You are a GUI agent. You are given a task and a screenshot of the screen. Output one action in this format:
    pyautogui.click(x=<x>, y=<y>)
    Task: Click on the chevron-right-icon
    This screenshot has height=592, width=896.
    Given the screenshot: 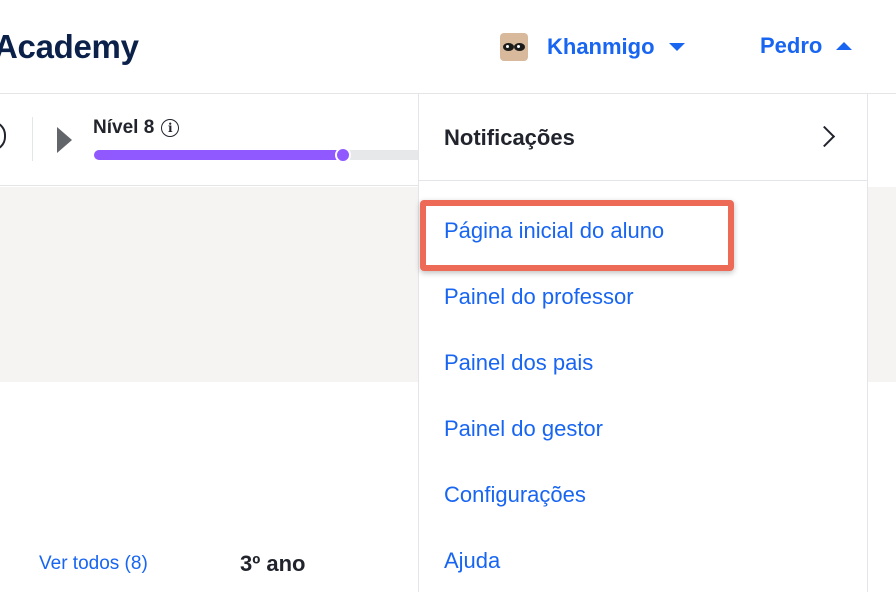 What is the action you would take?
    pyautogui.click(x=824, y=136)
    